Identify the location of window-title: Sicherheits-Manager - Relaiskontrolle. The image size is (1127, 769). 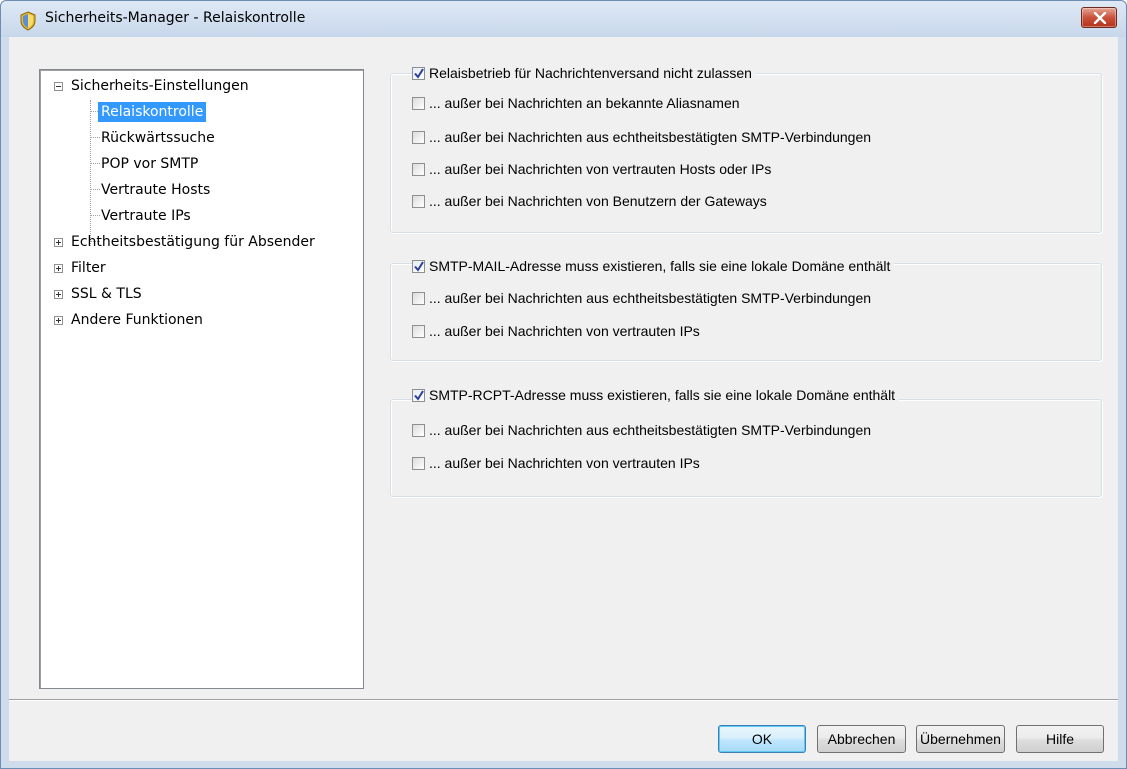
(175, 18).